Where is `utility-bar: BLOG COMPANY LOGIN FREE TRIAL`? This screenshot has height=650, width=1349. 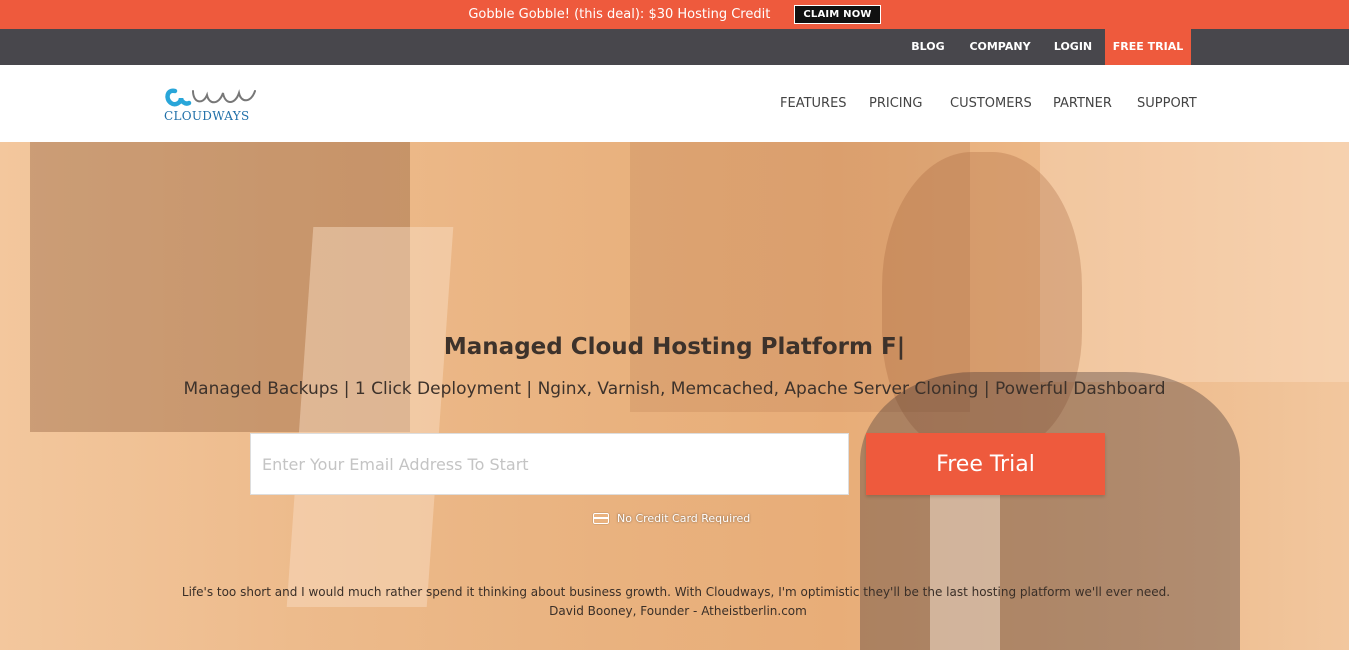 utility-bar: BLOG COMPANY LOGIN FREE TRIAL is located at coordinates (674, 47).